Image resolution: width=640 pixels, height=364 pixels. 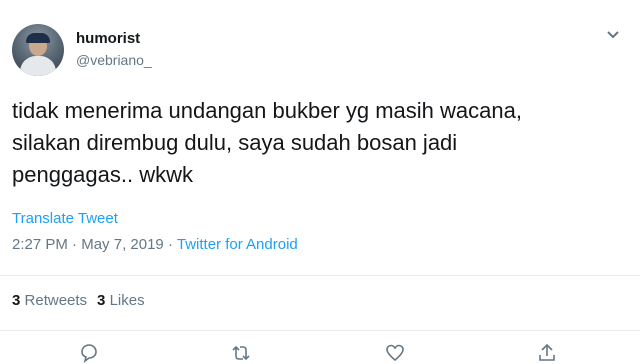 What do you see at coordinates (89, 353) in the screenshot?
I see `reply-icon` at bounding box center [89, 353].